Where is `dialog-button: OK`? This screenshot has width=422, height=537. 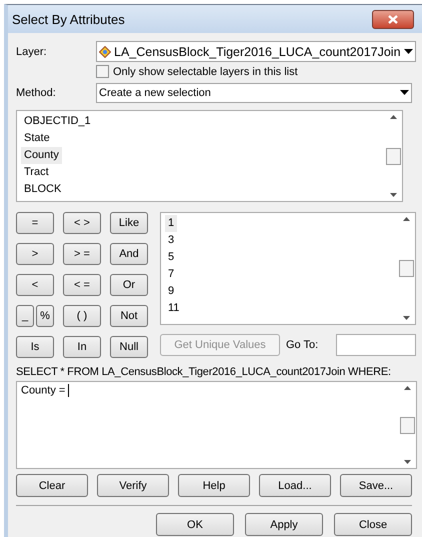 dialog-button: OK is located at coordinates (195, 524).